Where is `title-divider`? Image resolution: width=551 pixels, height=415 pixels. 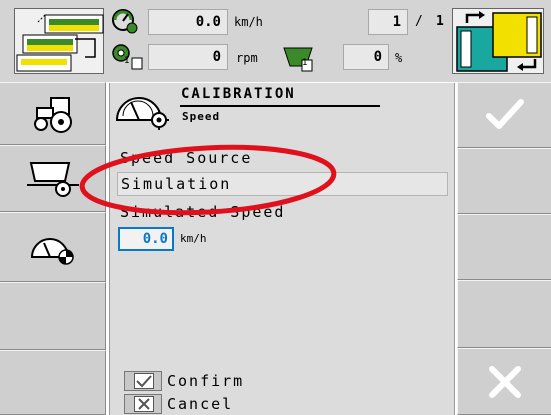 title-divider is located at coordinates (280, 106).